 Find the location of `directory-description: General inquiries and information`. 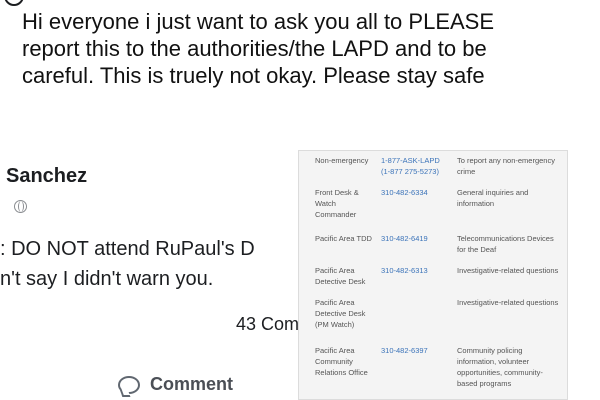

directory-description: General inquiries and information is located at coordinates (493, 198).